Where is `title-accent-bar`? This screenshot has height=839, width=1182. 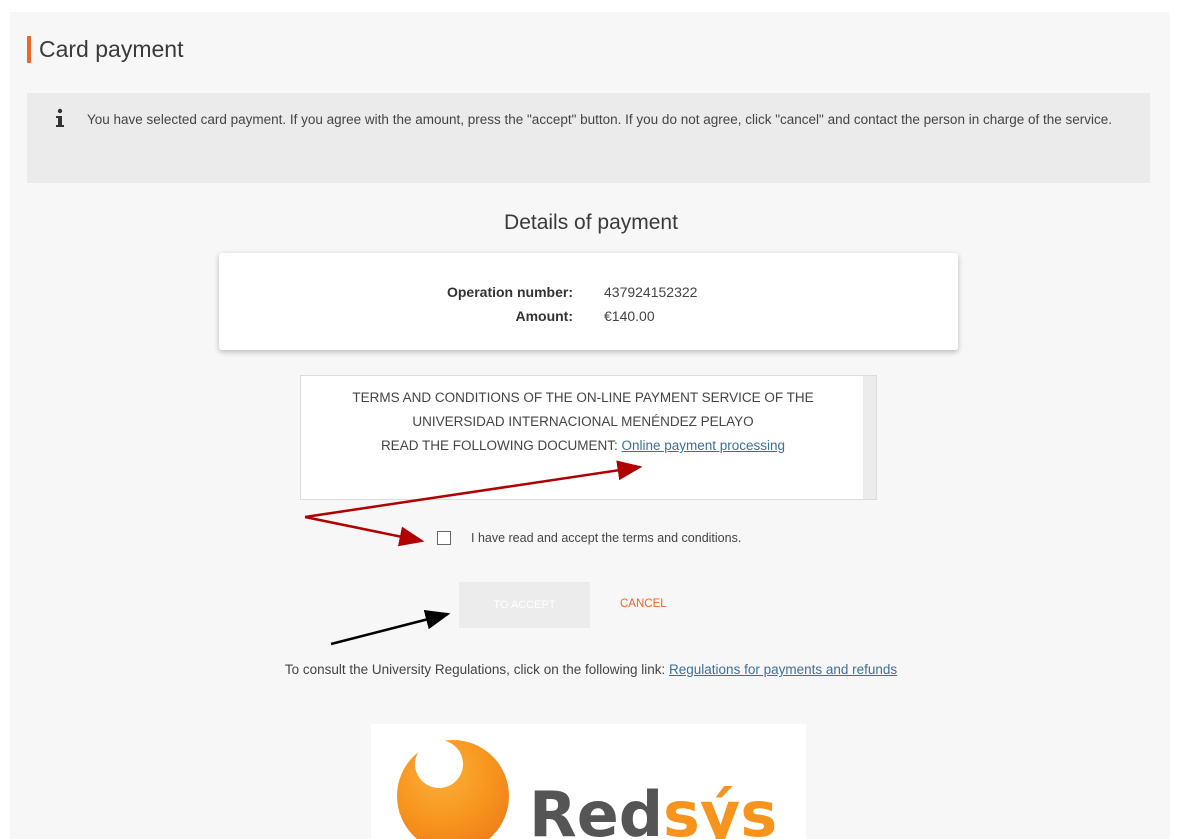
title-accent-bar is located at coordinates (29, 49).